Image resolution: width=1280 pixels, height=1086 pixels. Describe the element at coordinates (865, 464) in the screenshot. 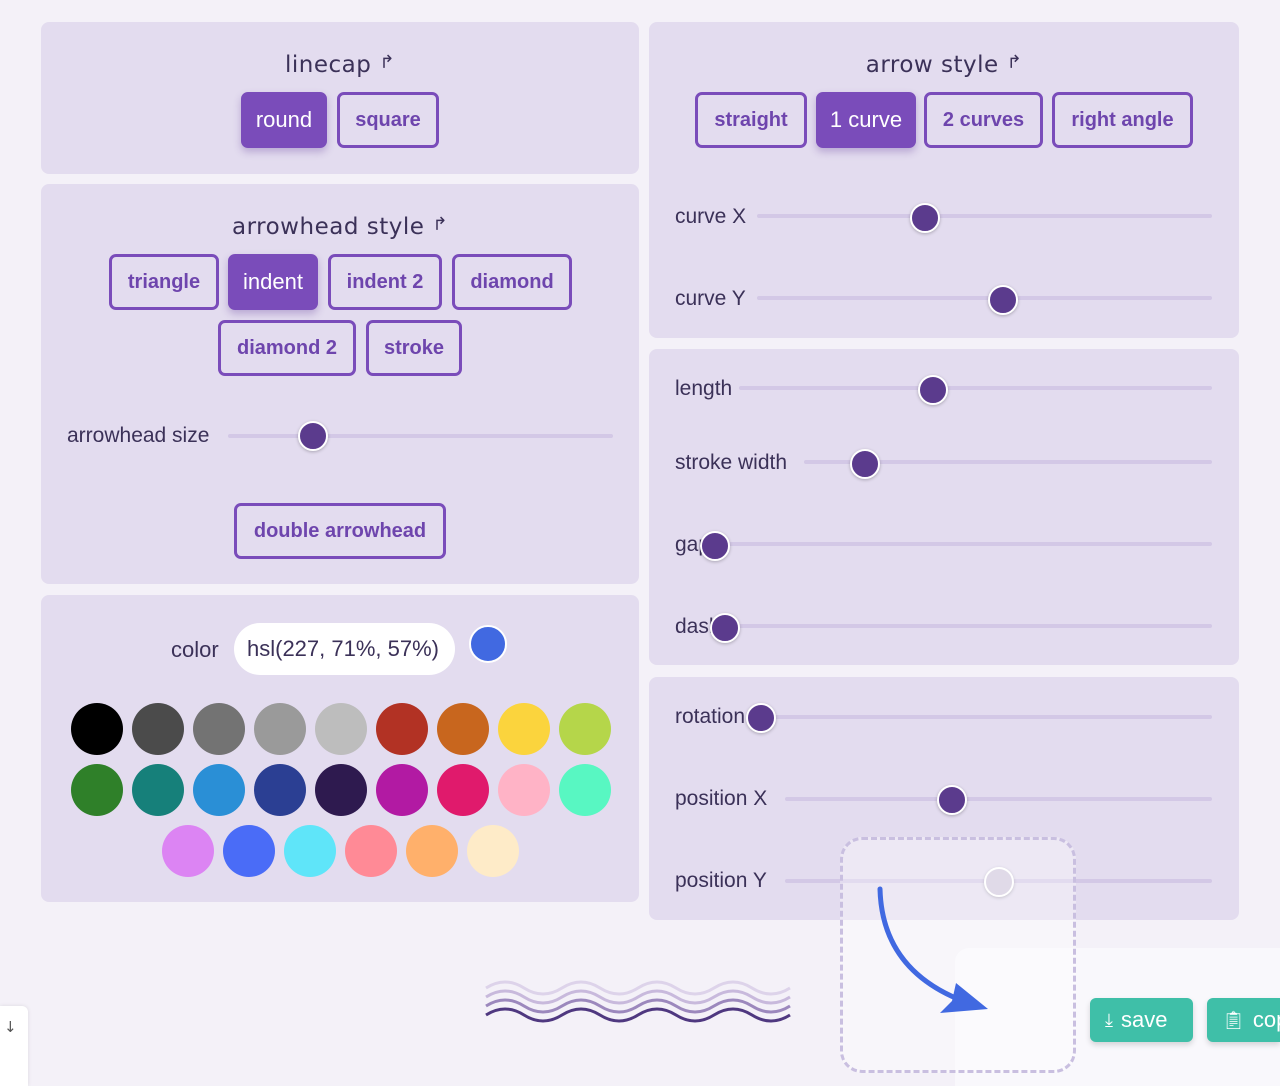

I see `stroke-width-thumb` at that location.